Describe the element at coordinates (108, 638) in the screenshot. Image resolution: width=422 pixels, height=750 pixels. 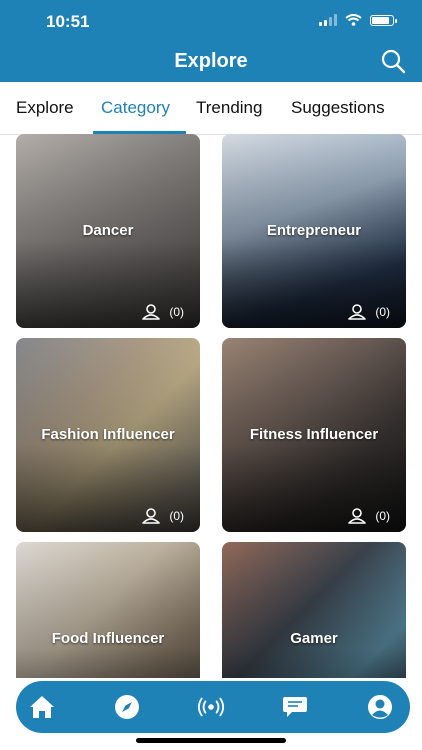
I see `category-name: Food Influencer` at that location.